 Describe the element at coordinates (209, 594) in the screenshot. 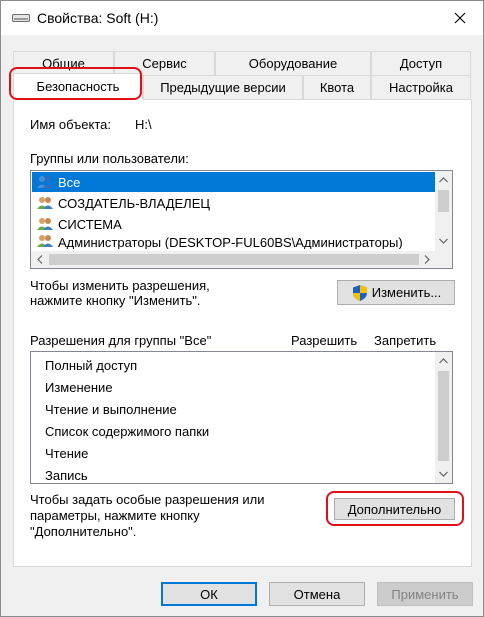

I see `ok-button: ОК` at that location.